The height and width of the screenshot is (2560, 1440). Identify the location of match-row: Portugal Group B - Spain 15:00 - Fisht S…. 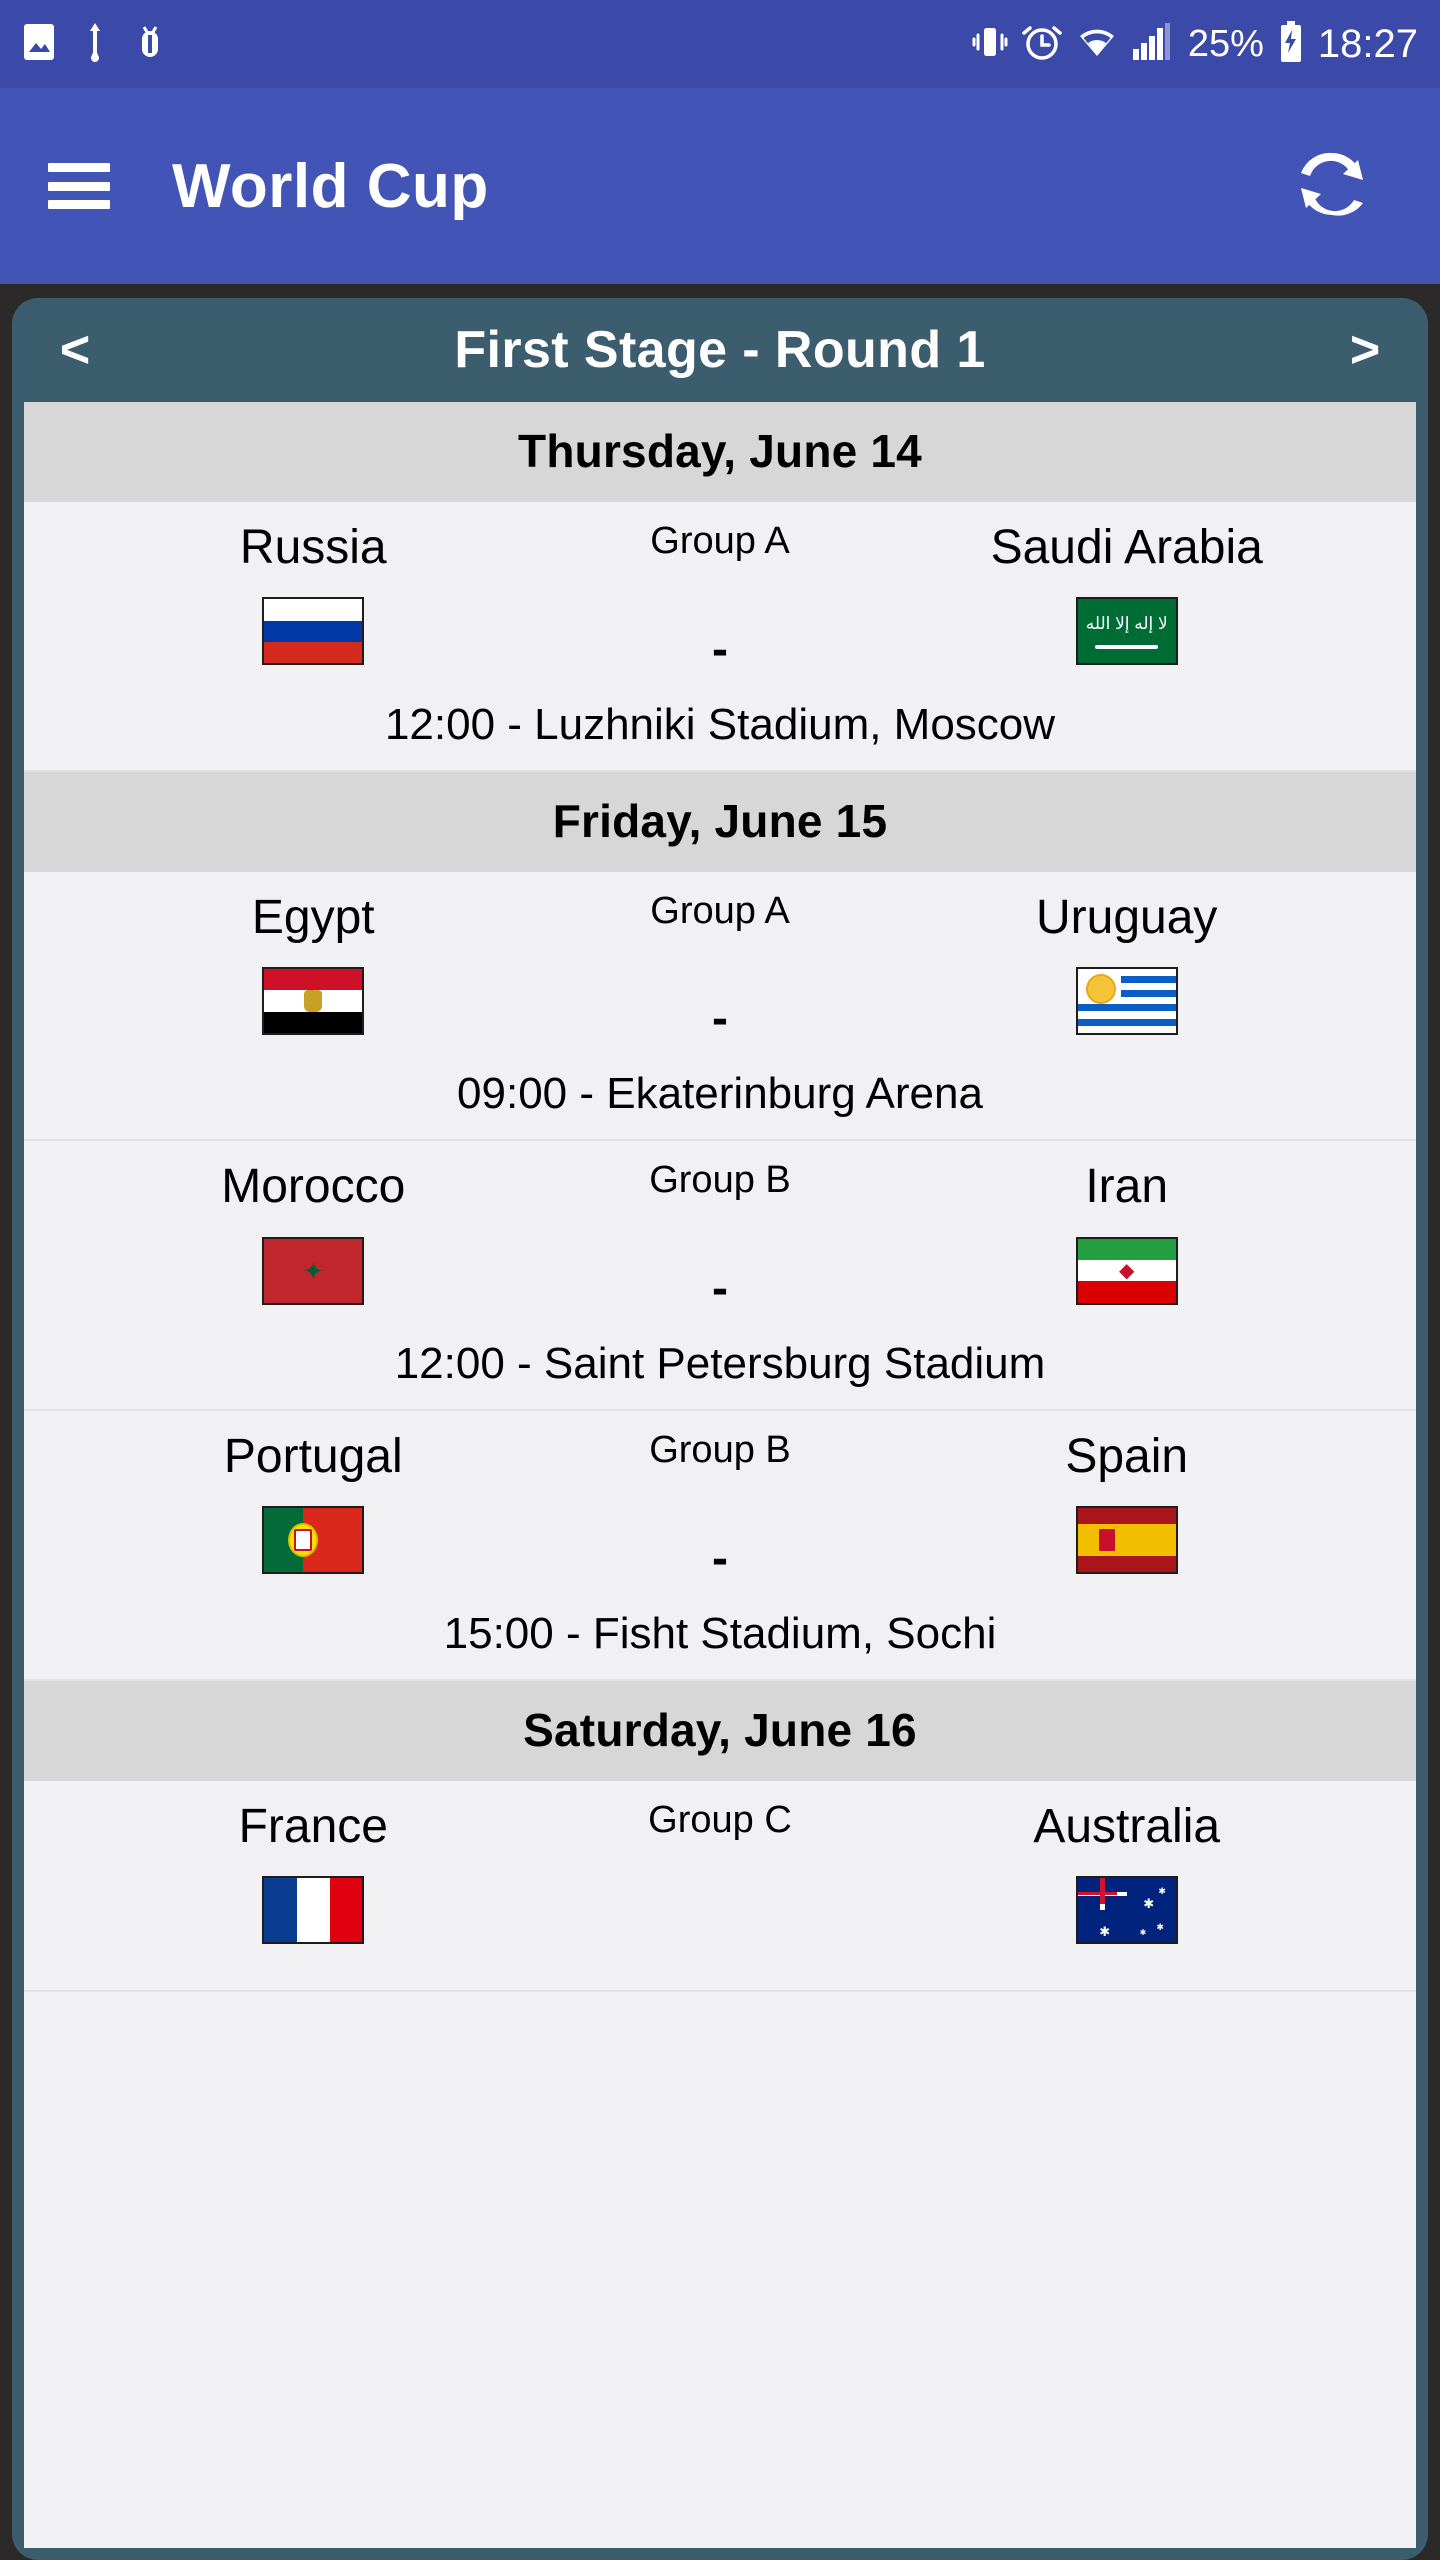
(720, 1546).